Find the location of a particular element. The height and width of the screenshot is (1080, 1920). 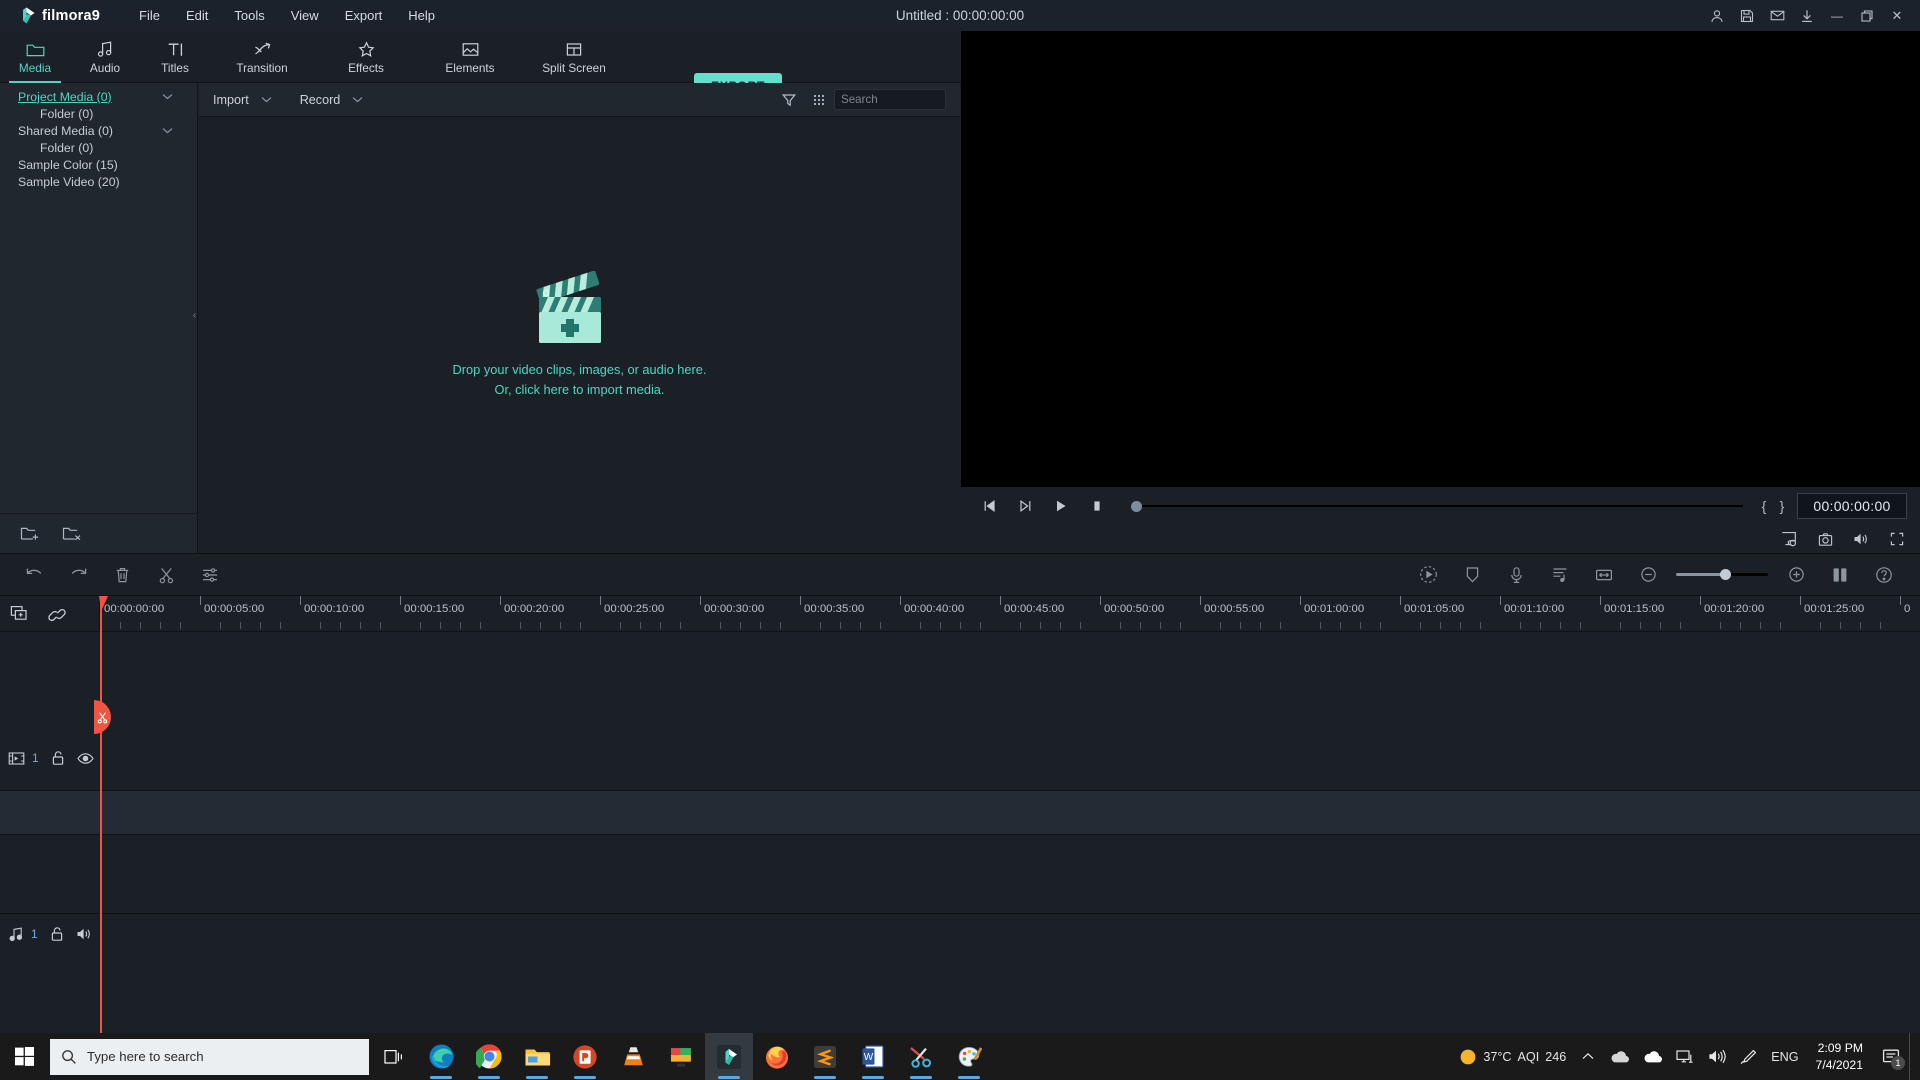

menu-view: View is located at coordinates (305, 15).